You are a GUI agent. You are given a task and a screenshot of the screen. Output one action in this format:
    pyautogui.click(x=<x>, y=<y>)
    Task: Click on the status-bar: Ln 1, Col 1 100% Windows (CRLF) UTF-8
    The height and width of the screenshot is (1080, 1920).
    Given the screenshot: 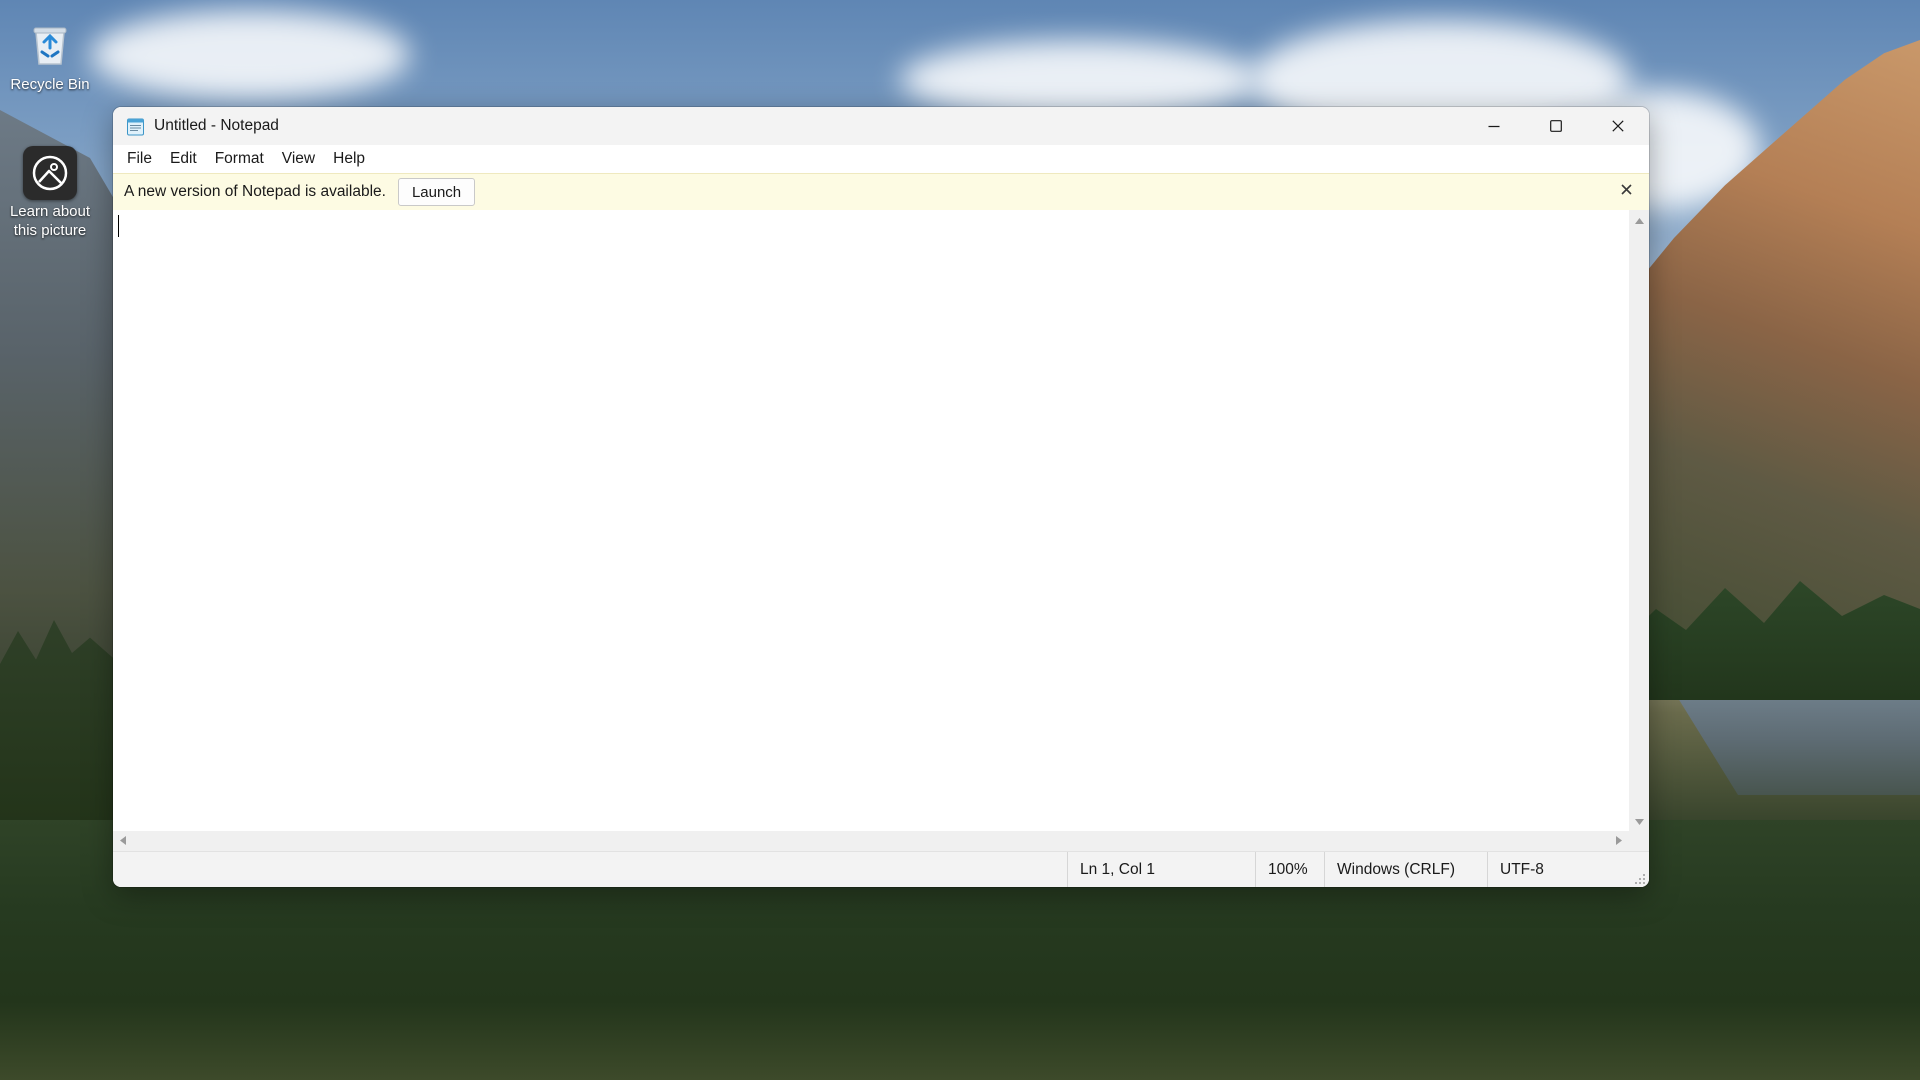 What is the action you would take?
    pyautogui.click(x=881, y=869)
    